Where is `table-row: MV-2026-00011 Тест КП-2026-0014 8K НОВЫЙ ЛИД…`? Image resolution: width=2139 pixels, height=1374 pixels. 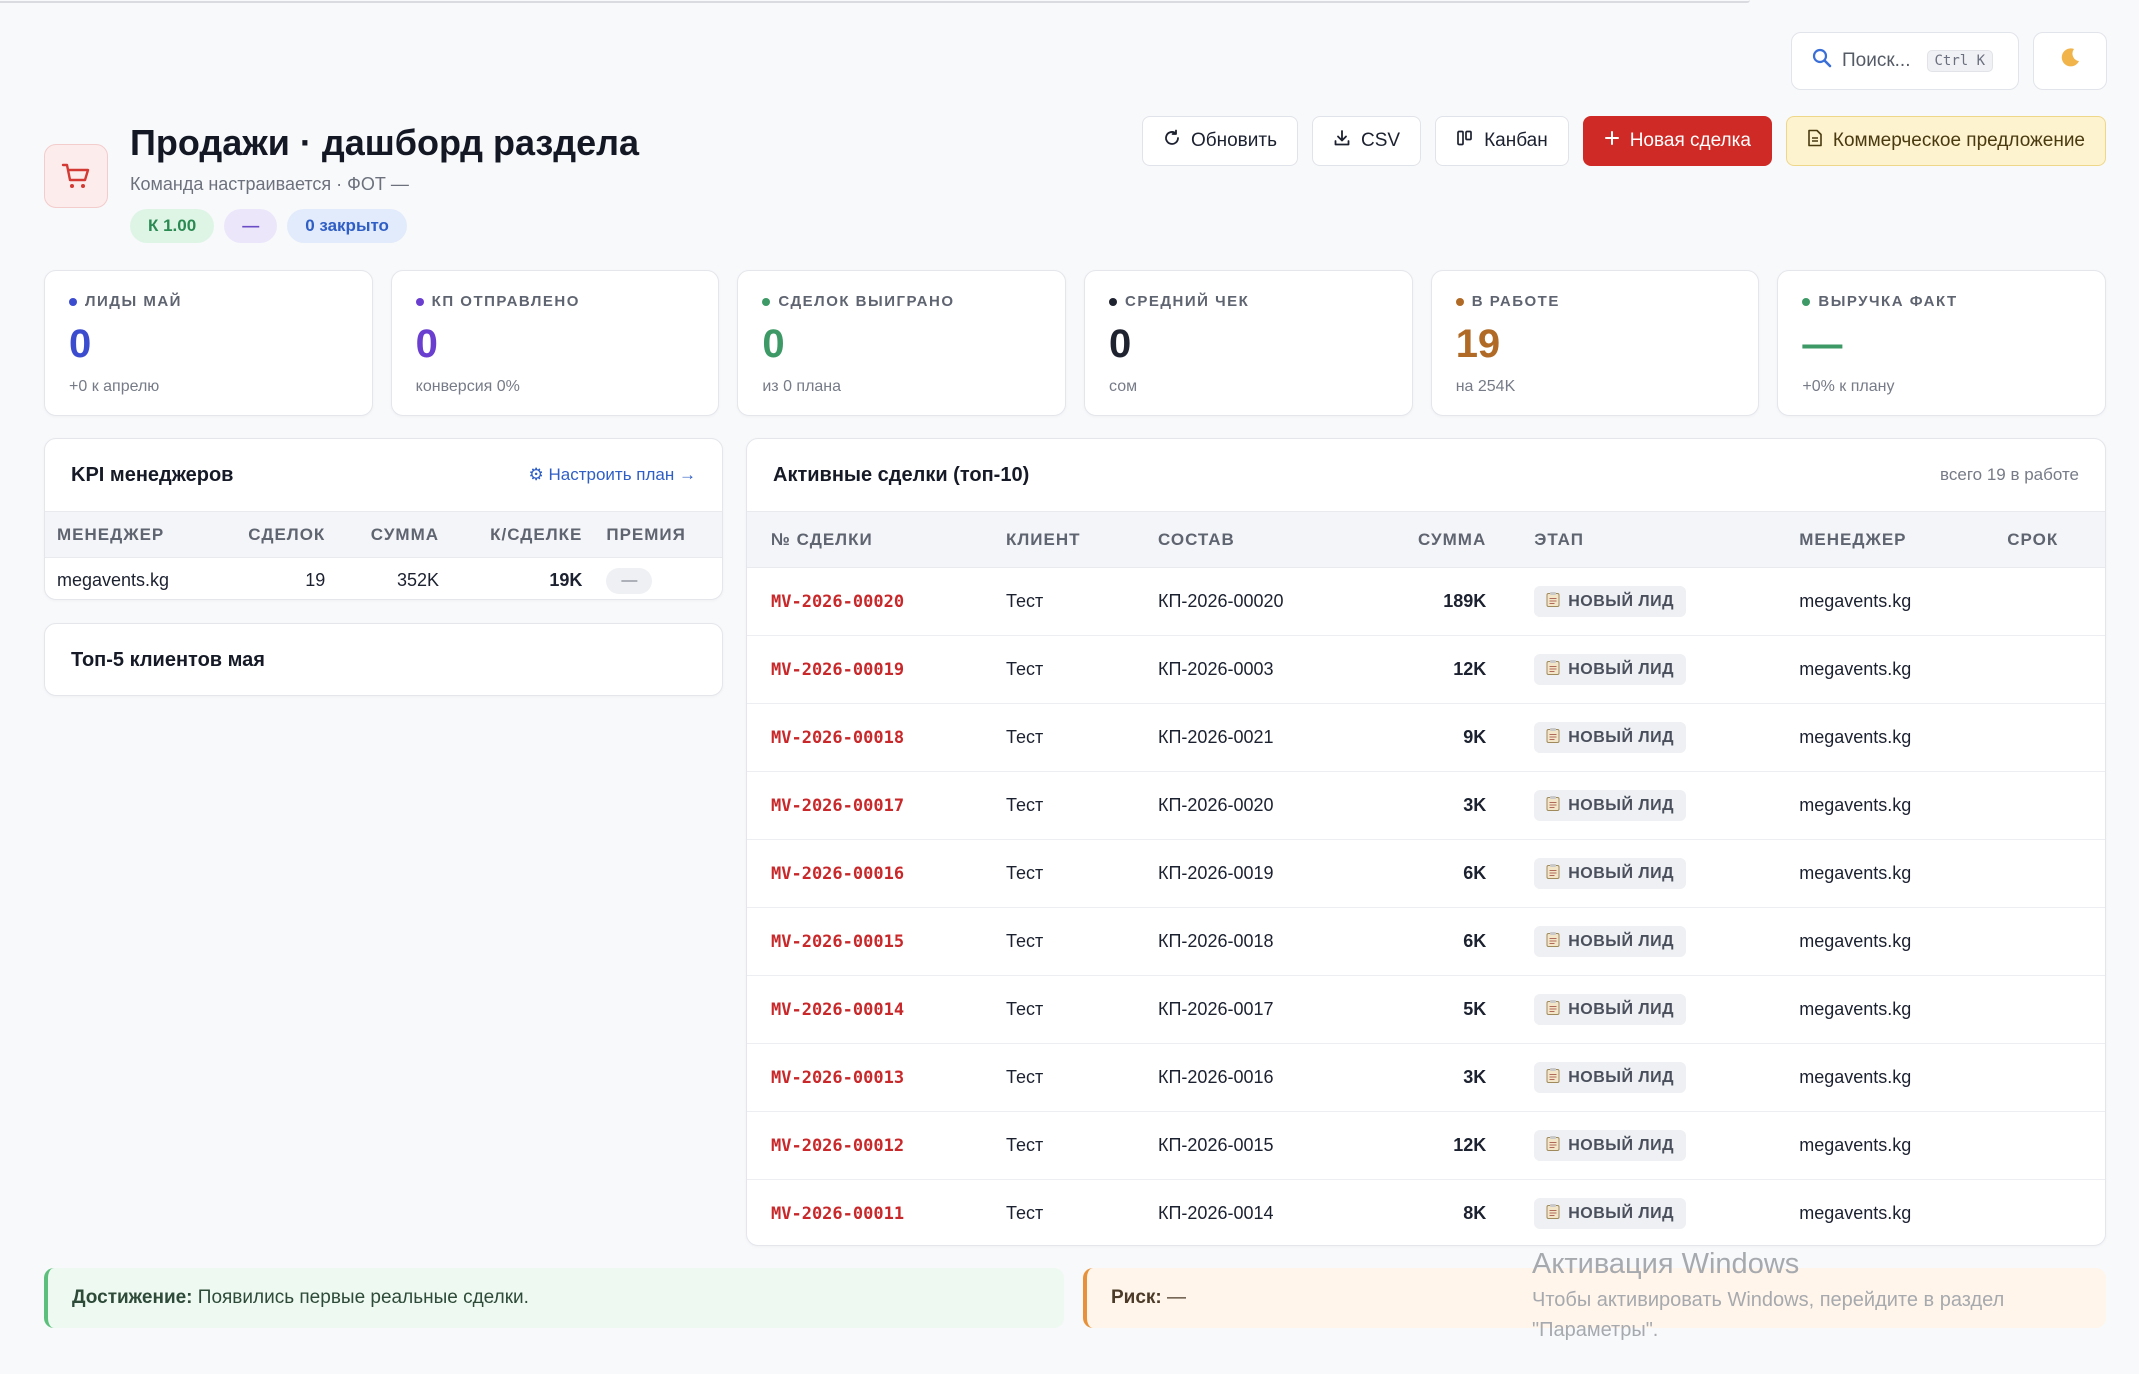 table-row: MV-2026-00011 Тест КП-2026-0014 8K НОВЫЙ ЛИД… is located at coordinates (1426, 1213).